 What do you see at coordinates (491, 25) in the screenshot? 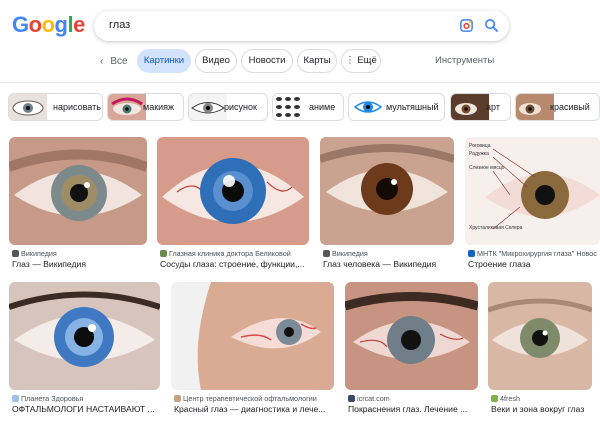
I see `search-icon` at bounding box center [491, 25].